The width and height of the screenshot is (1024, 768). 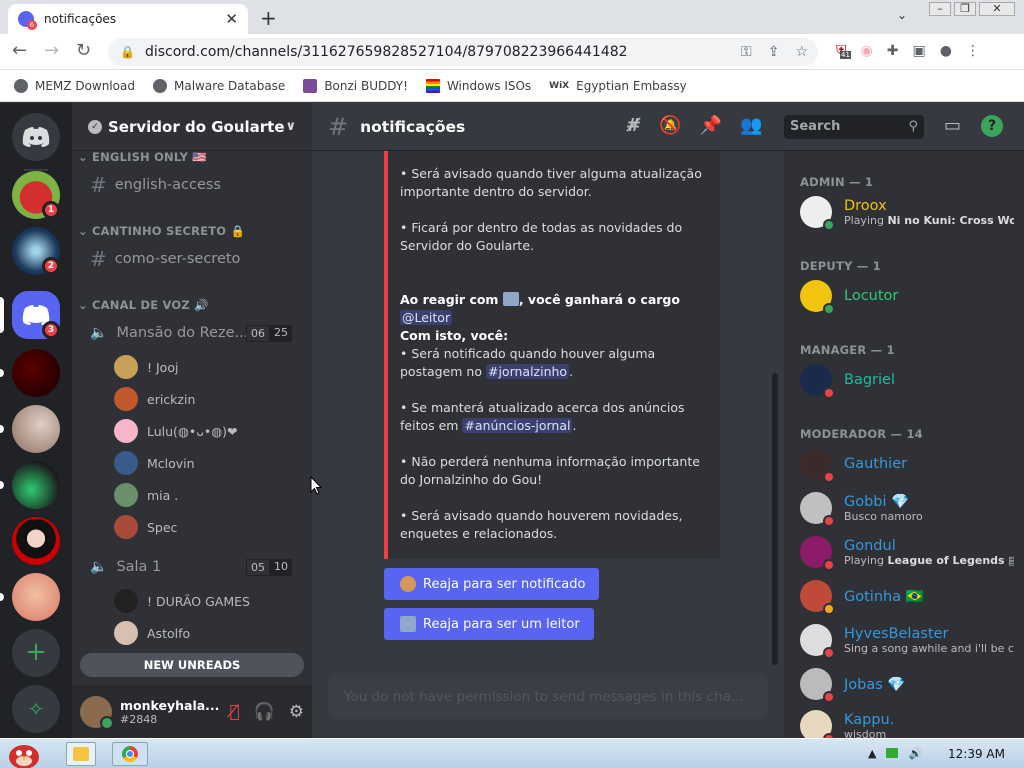 I want to click on selected-server-pill, so click(x=2, y=315).